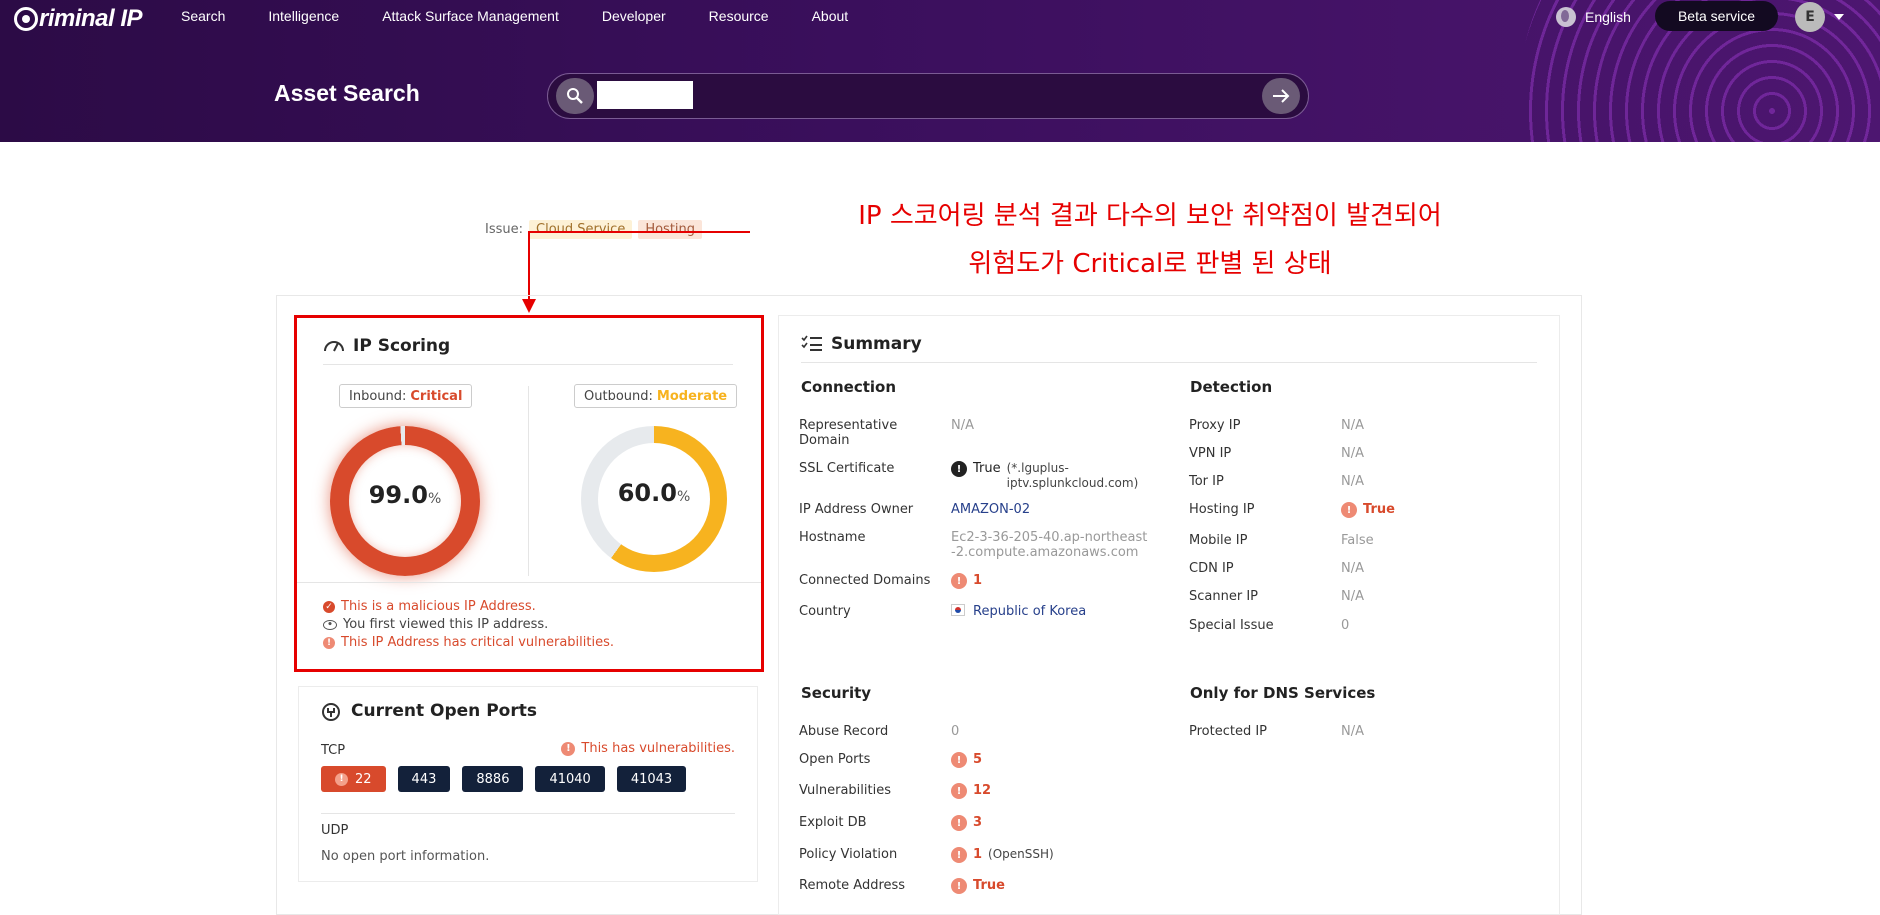  I want to click on tcp-port-list: ! 22 443 8886 41040 41043, so click(504, 779).